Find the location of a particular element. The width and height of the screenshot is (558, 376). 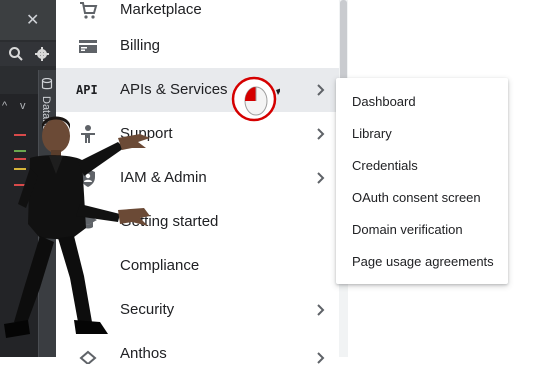

submenu-item-label: Domain verification is located at coordinates (407, 229).